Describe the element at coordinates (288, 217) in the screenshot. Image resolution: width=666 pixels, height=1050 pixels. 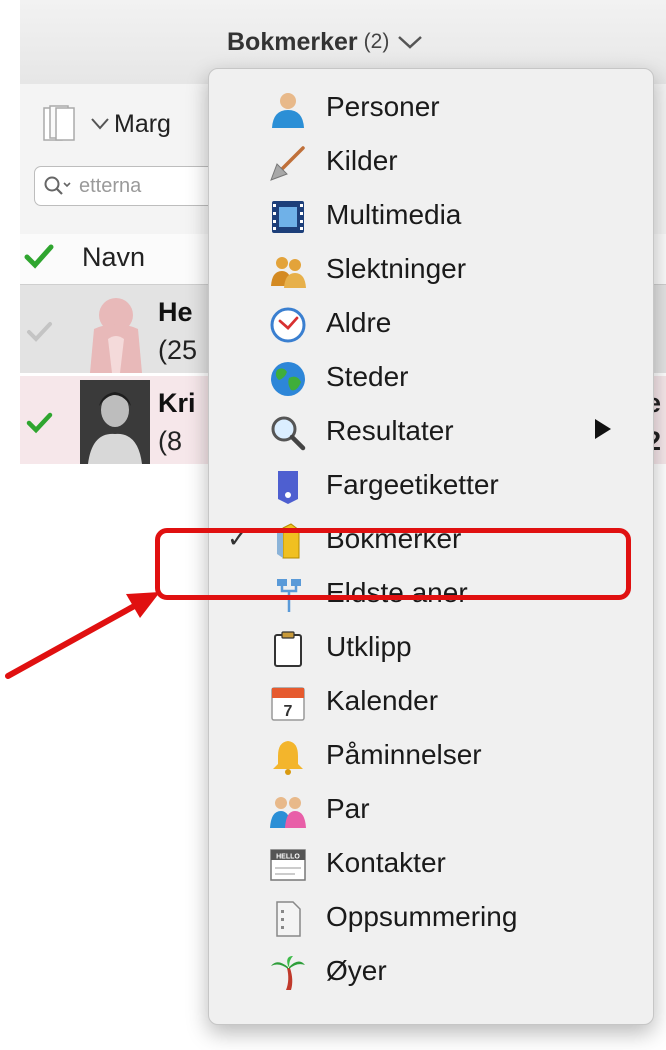
I see `film-icon` at that location.